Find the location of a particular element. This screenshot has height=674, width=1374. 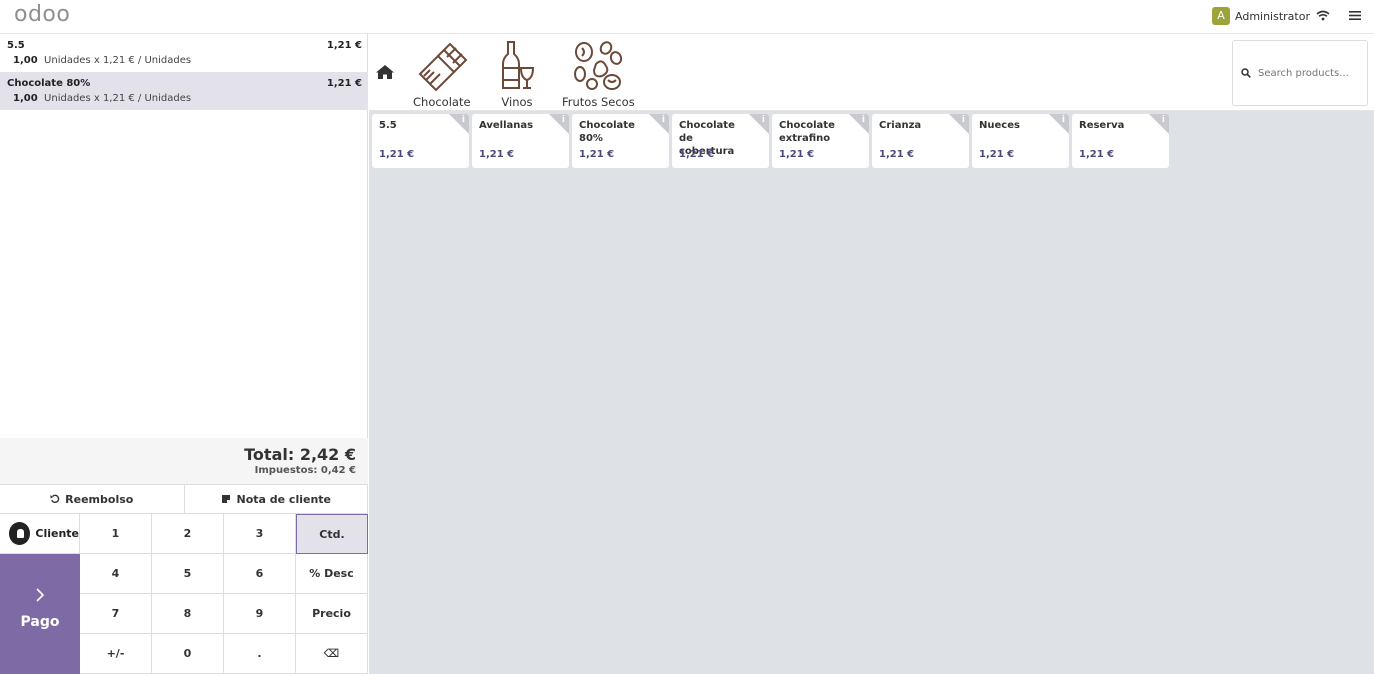

payment-button: Pago is located at coordinates (40, 614).